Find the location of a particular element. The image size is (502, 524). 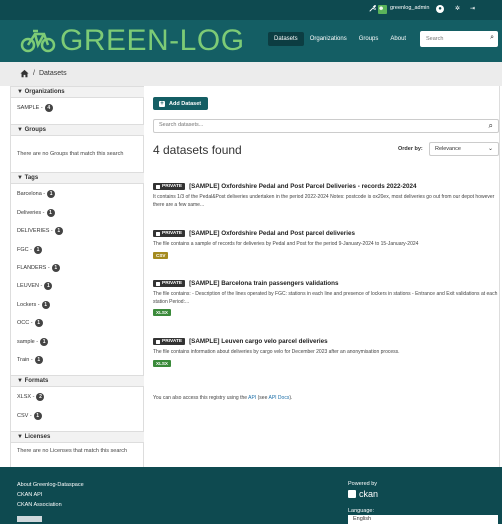

dataset-search: ⌕ is located at coordinates (326, 126).